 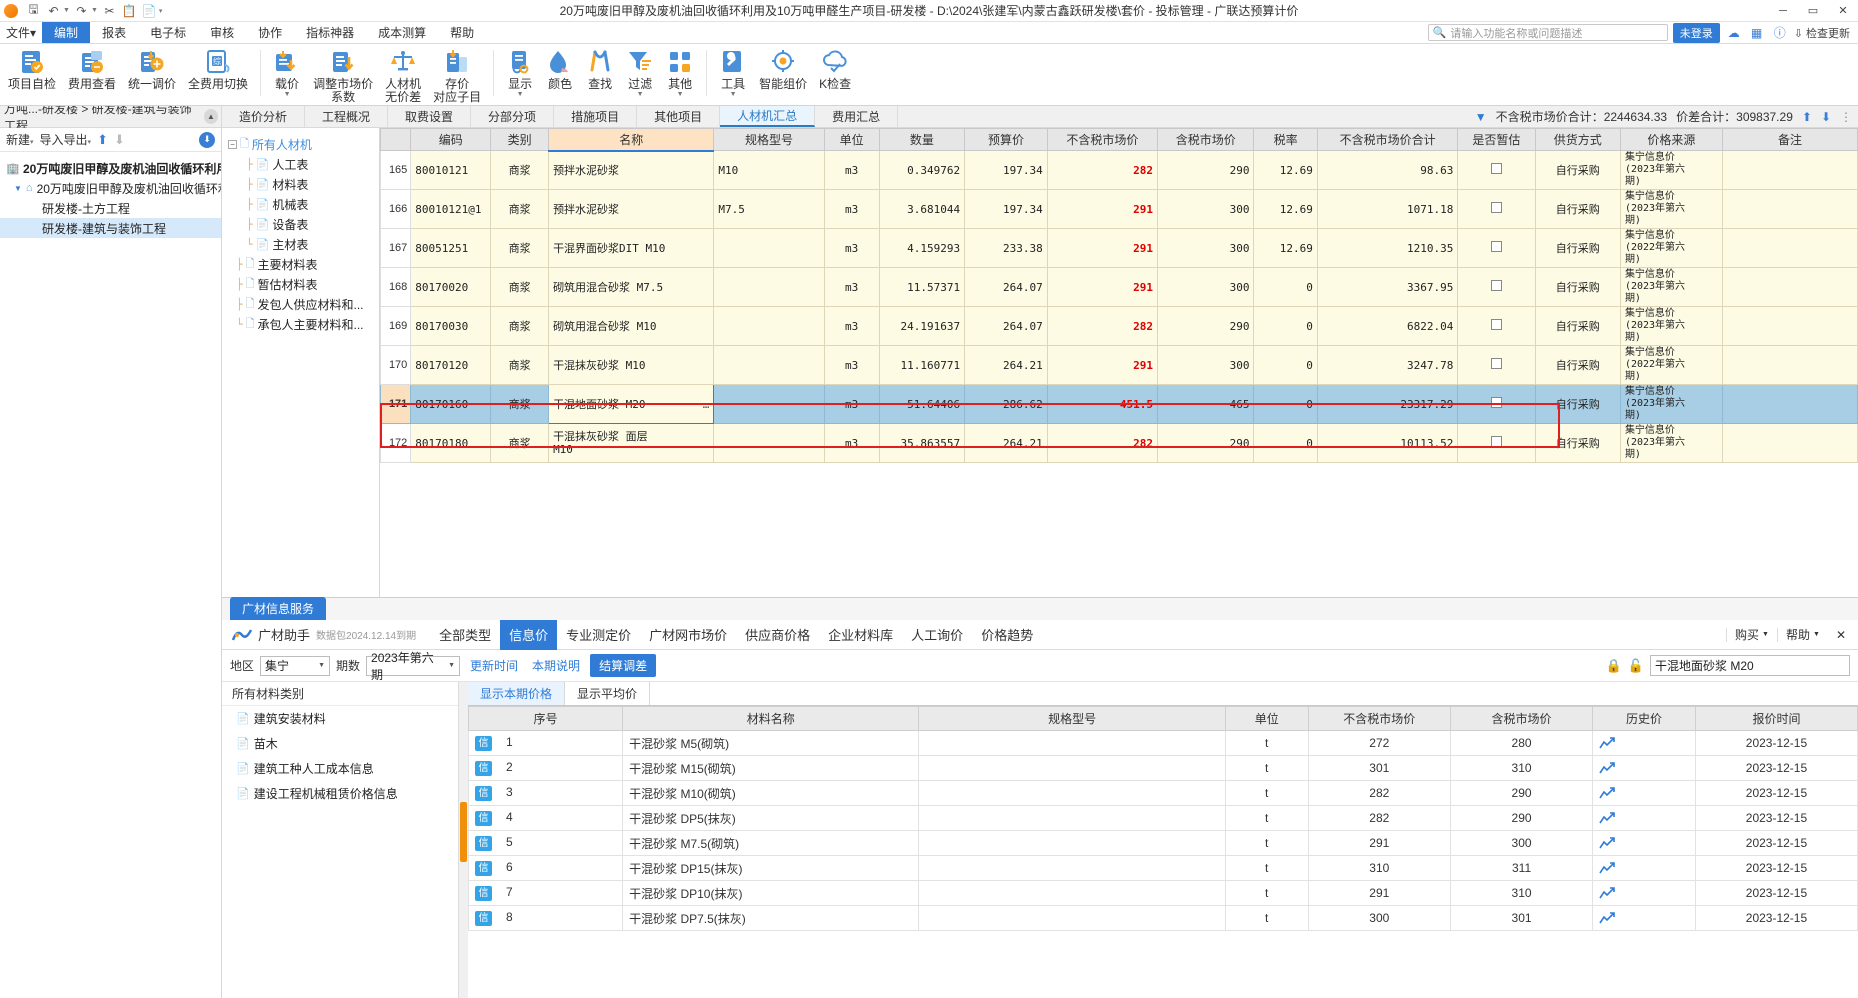 I want to click on cell-name: 干混抹灰砂浆 M10, so click(x=631, y=365).